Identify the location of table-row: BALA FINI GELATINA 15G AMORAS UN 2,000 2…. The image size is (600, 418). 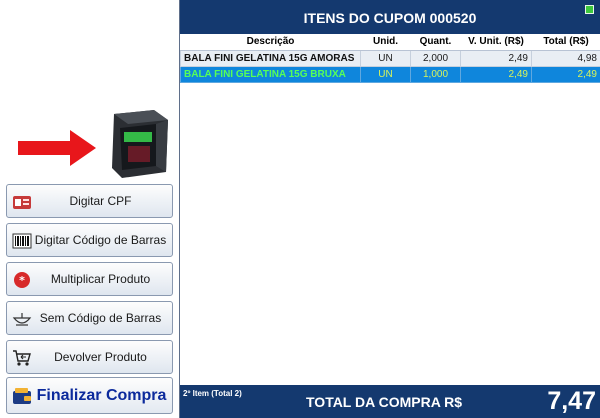
(390, 58).